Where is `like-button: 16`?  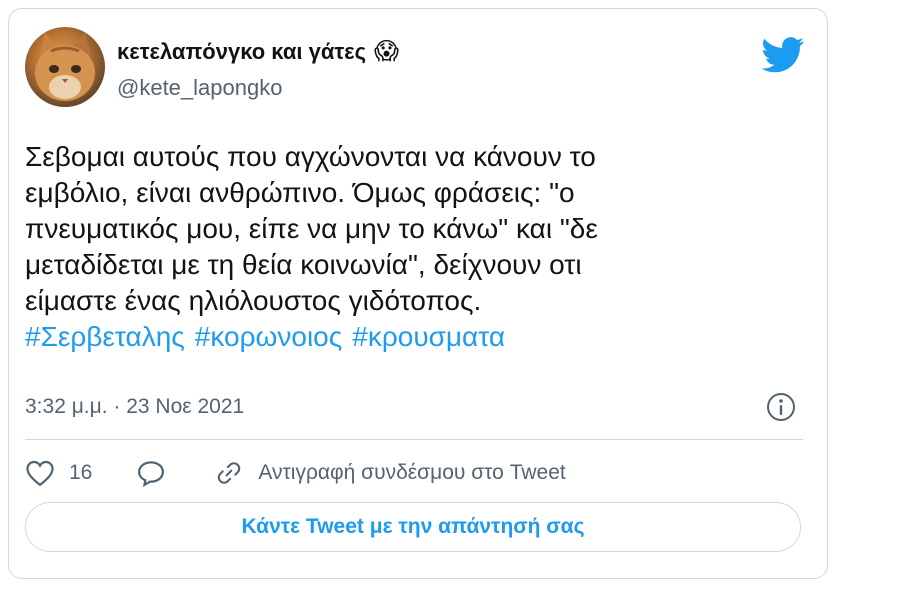 like-button: 16 is located at coordinates (80, 473).